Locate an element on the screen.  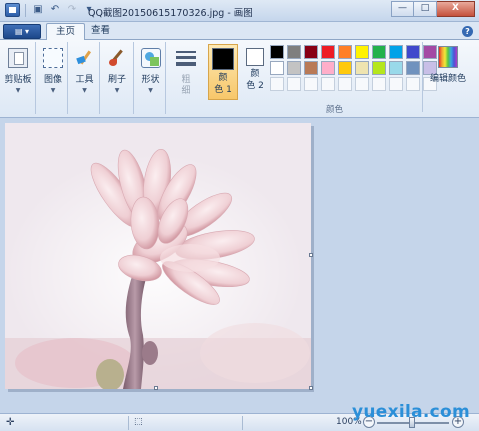
color-2-button: 颜 色 2 is located at coordinates (255, 72).